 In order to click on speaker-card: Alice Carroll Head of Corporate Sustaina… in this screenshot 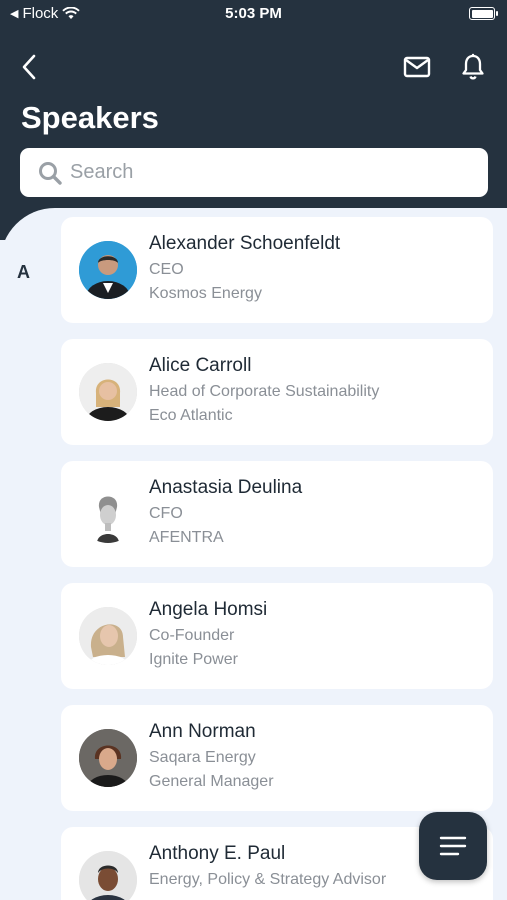, I will do `click(277, 392)`.